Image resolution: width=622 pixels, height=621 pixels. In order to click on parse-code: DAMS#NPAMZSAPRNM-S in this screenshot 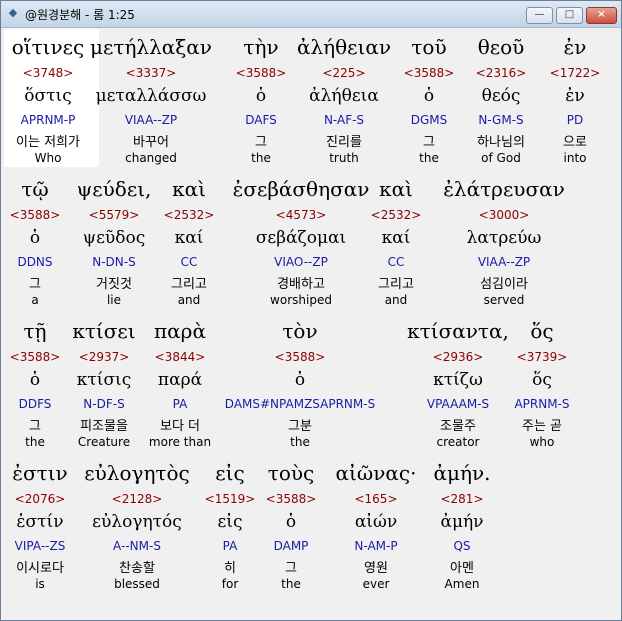, I will do `click(300, 404)`.